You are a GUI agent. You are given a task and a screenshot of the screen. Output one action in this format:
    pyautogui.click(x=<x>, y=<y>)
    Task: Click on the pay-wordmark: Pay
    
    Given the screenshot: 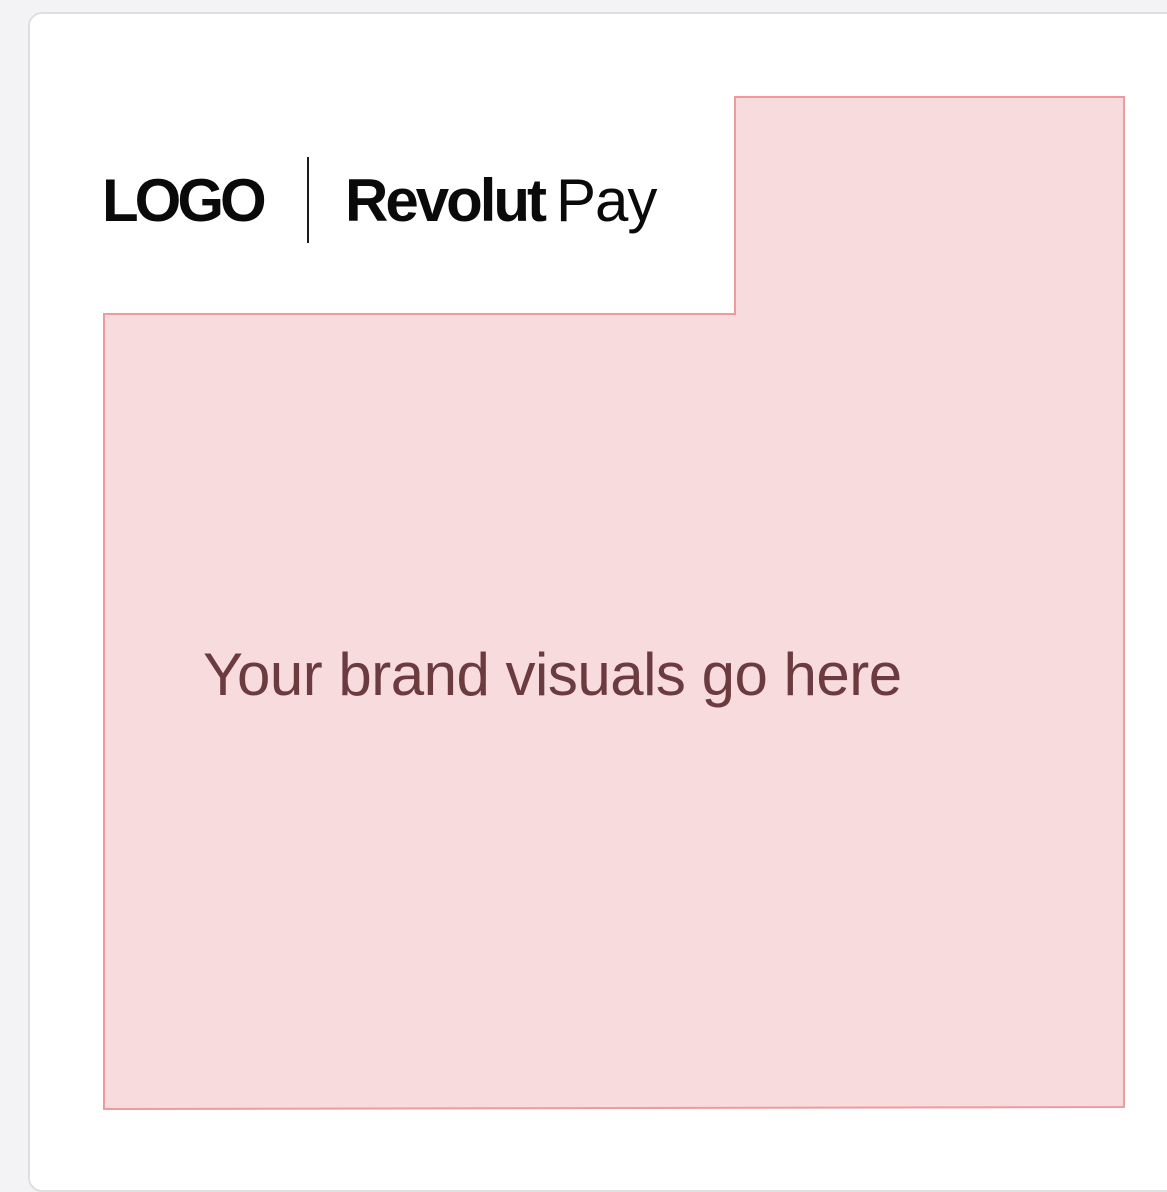 What is the action you would take?
    pyautogui.click(x=606, y=200)
    